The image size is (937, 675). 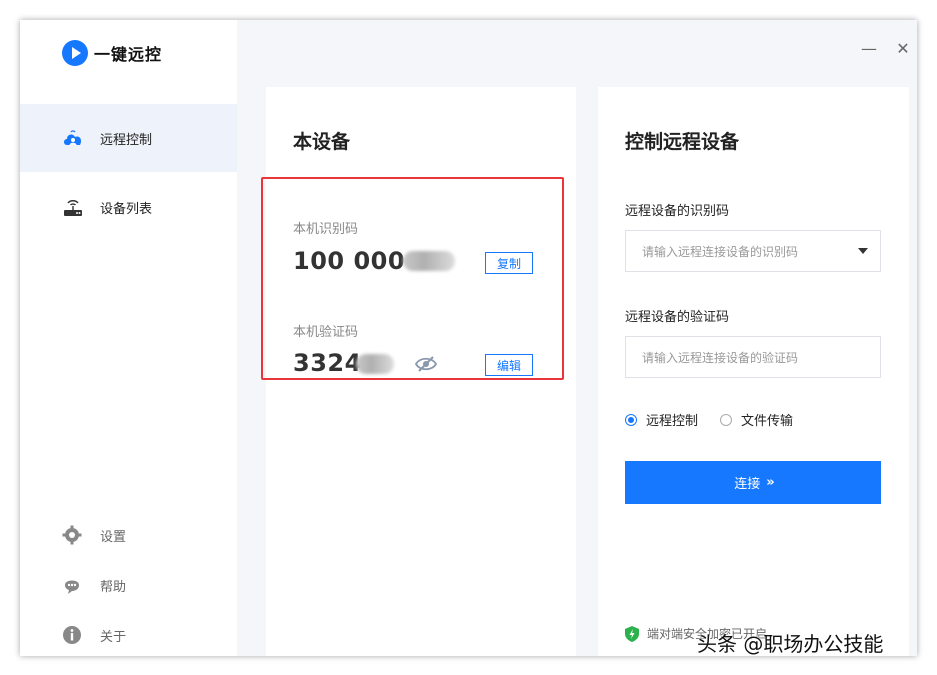 What do you see at coordinates (73, 207) in the screenshot?
I see `router-icon` at bounding box center [73, 207].